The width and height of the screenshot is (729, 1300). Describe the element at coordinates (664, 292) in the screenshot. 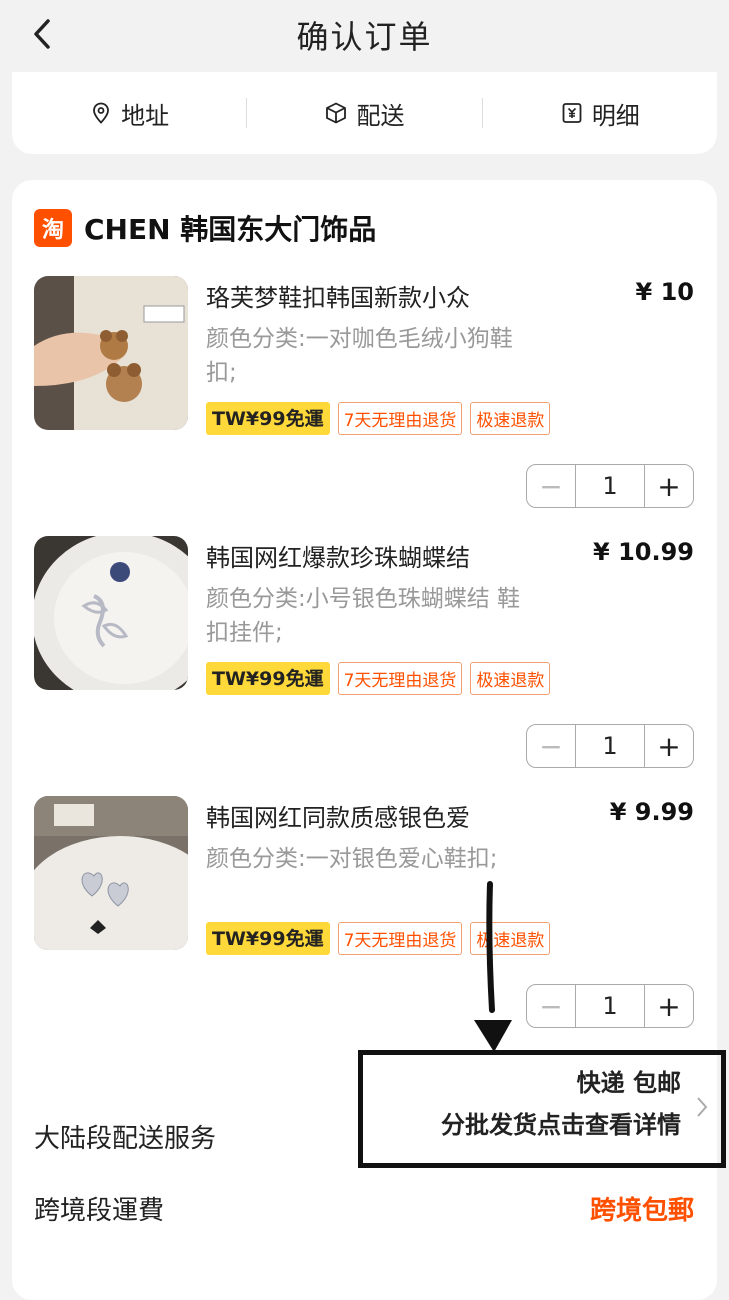

I see `product-price: ¥ 10` at that location.